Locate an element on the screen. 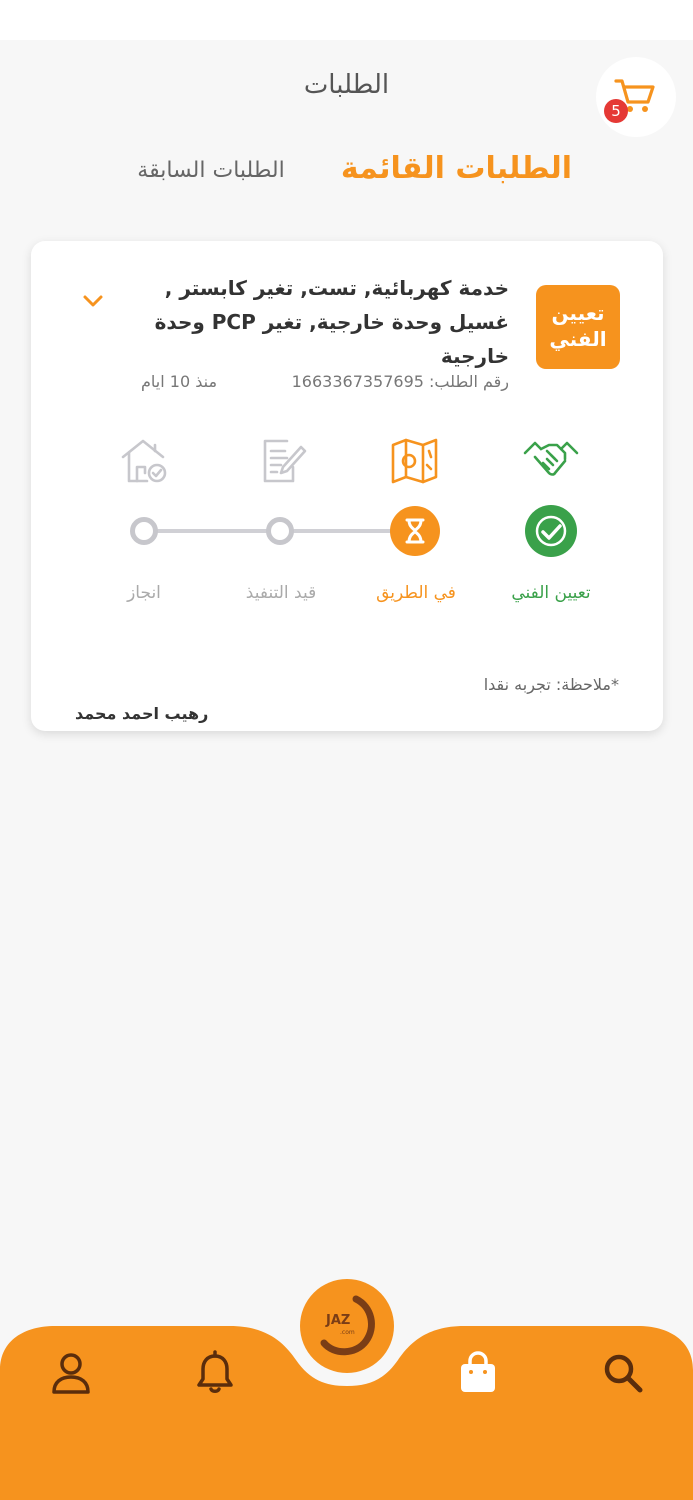 The width and height of the screenshot is (693, 1500). document-edit-icon is located at coordinates (285, 461).